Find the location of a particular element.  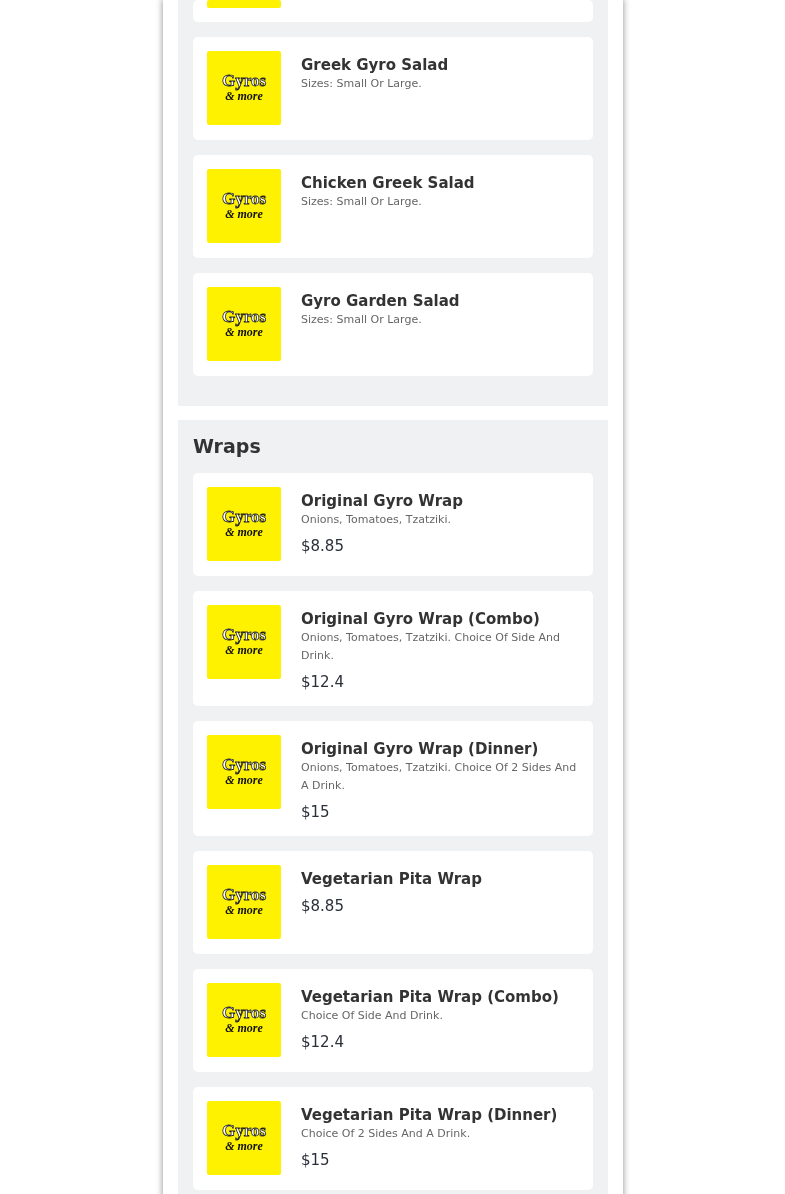

menu-card: Gyros & more Original Gyro Wrap (Dinner) Onions, Tomatoes, Tzatziki. Choice Of 2 Sides And A Drink. $15 is located at coordinates (393, 778).